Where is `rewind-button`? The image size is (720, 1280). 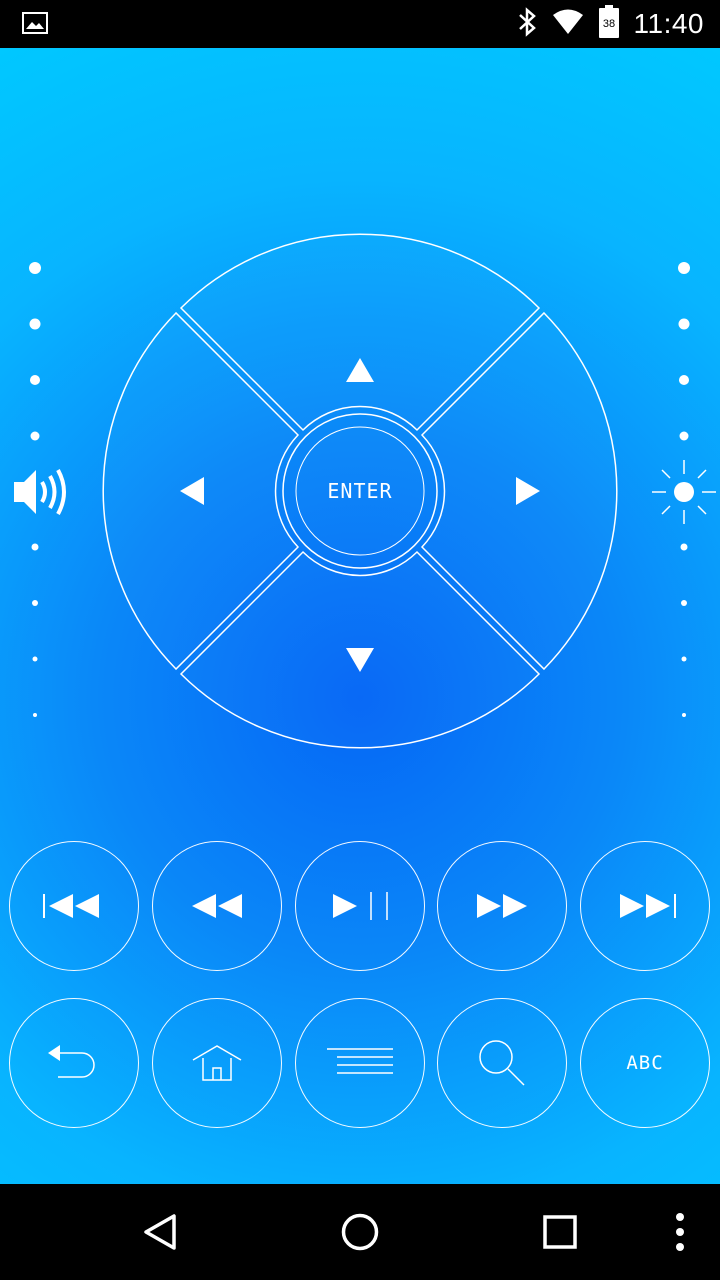
rewind-button is located at coordinates (217, 906).